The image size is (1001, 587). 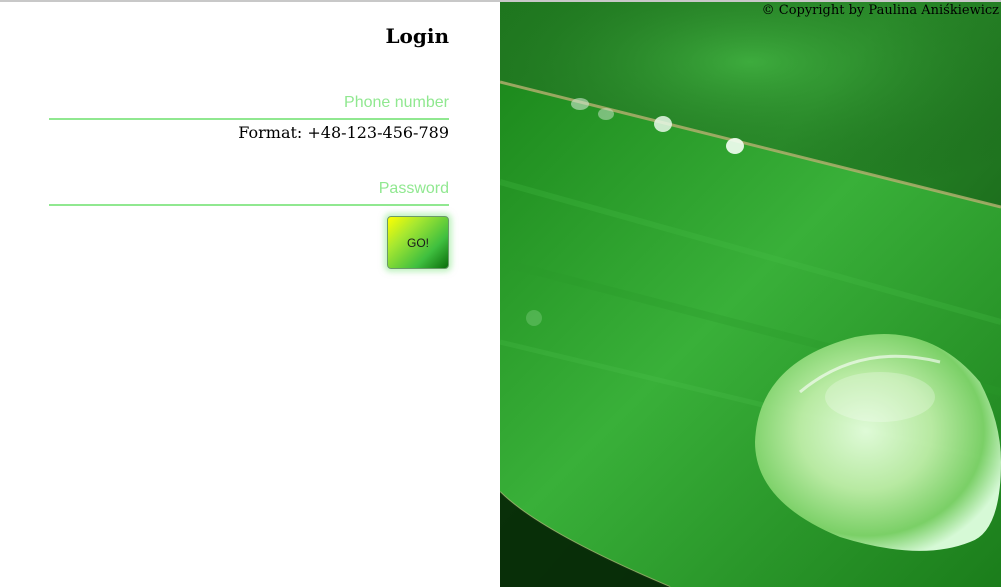 I want to click on submit-row: GO!, so click(x=249, y=246).